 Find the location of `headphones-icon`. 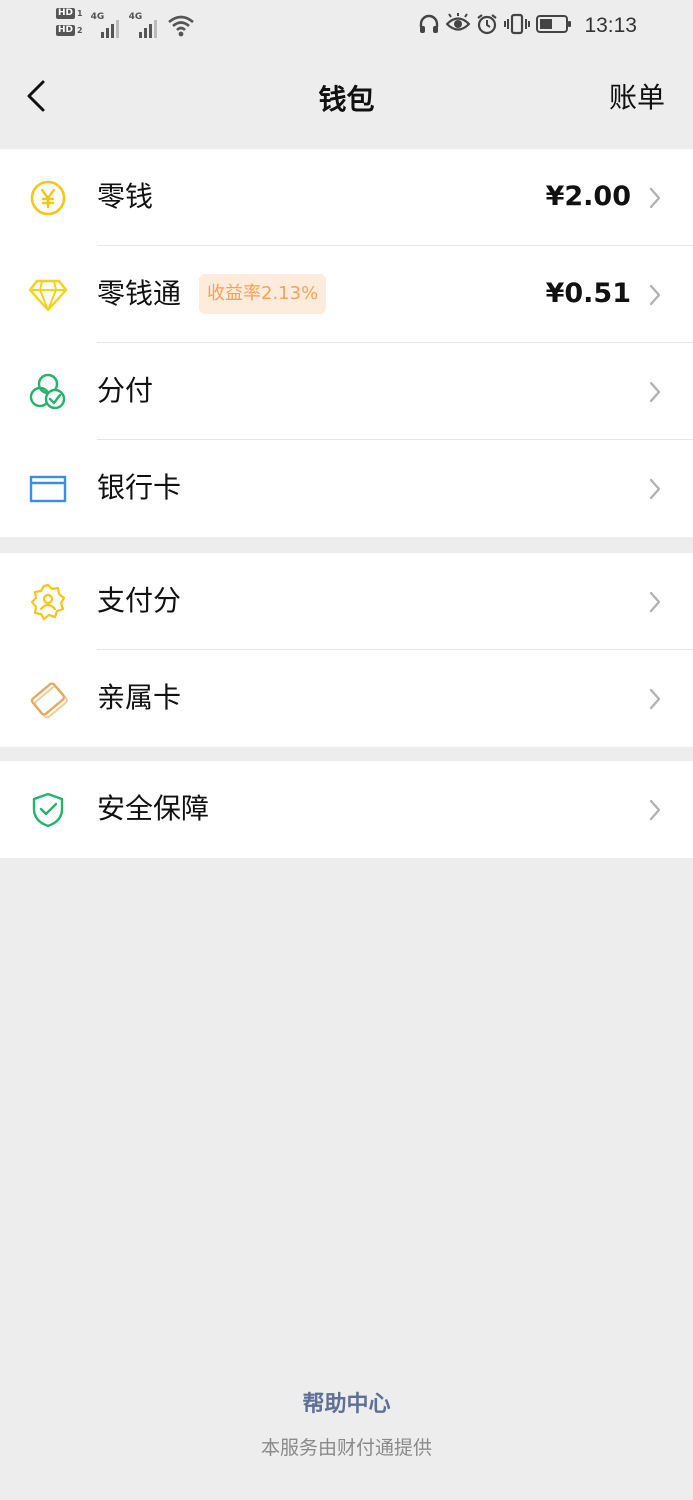

headphones-icon is located at coordinates (429, 26).